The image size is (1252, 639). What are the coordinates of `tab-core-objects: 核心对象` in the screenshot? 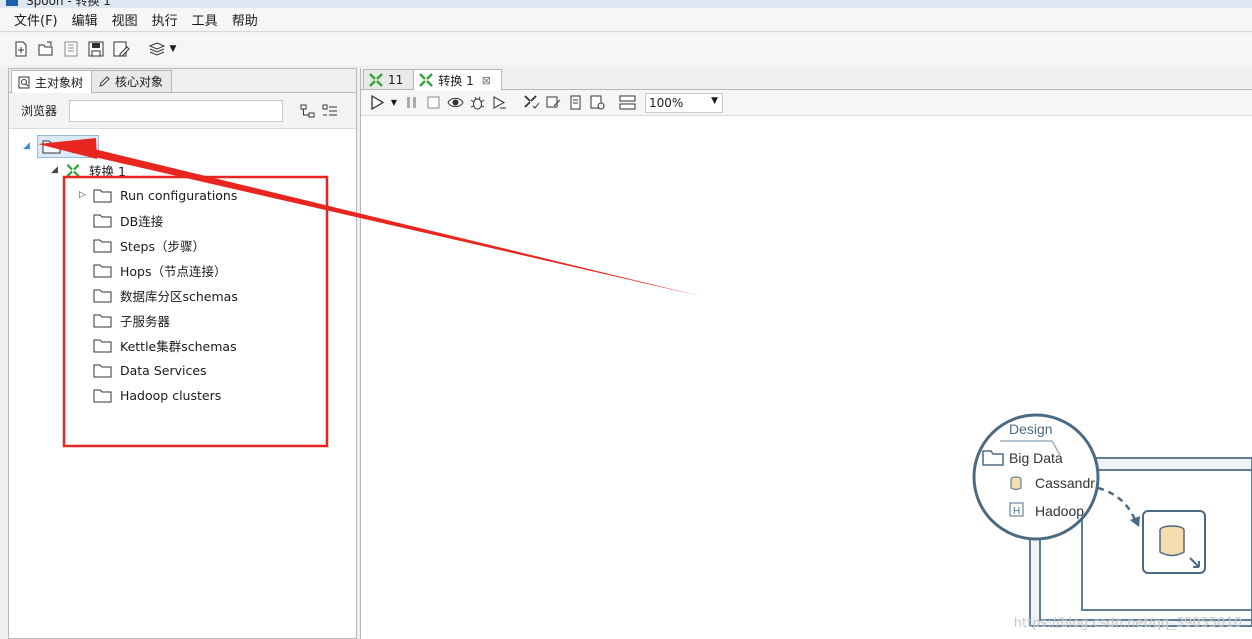 It's located at (132, 81).